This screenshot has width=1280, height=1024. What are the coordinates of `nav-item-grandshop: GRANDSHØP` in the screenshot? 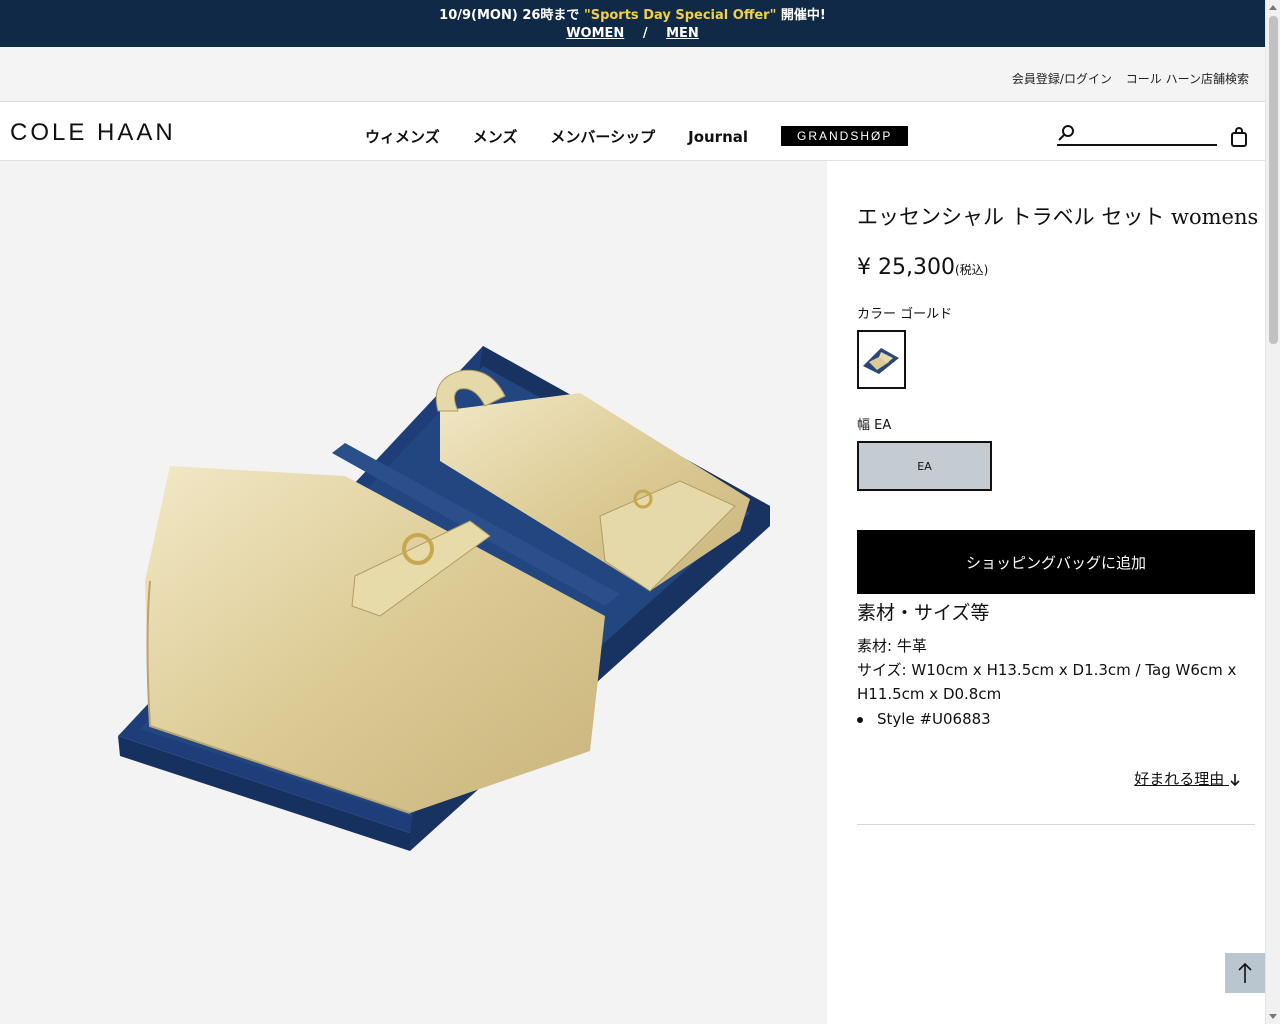 It's located at (845, 135).